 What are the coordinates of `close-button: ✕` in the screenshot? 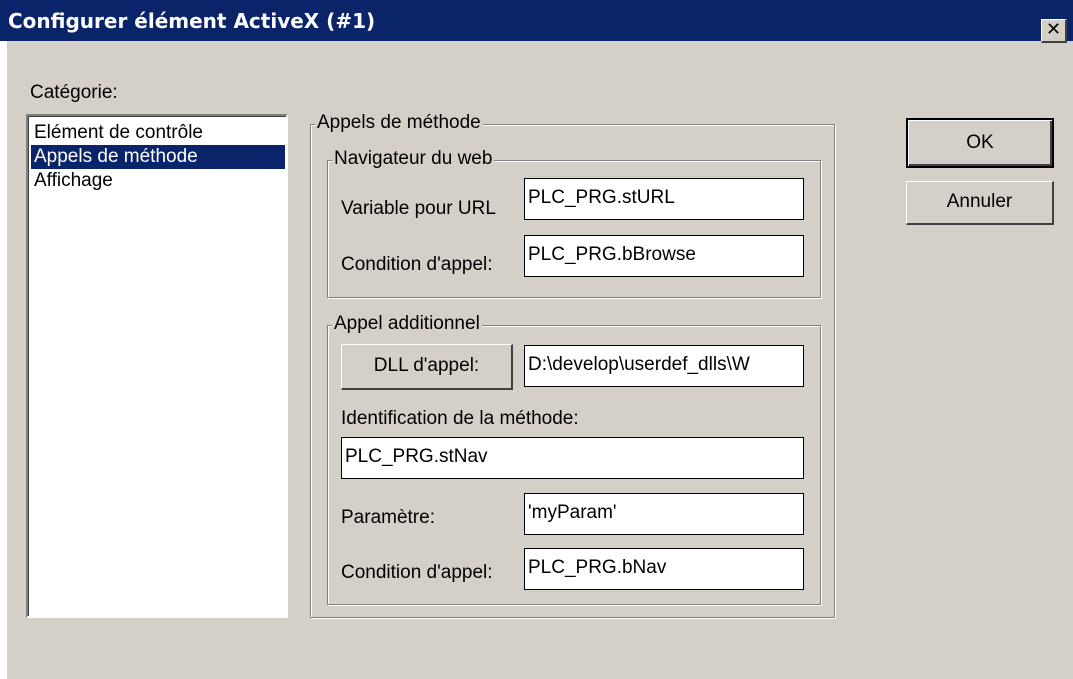 It's located at (1054, 31).